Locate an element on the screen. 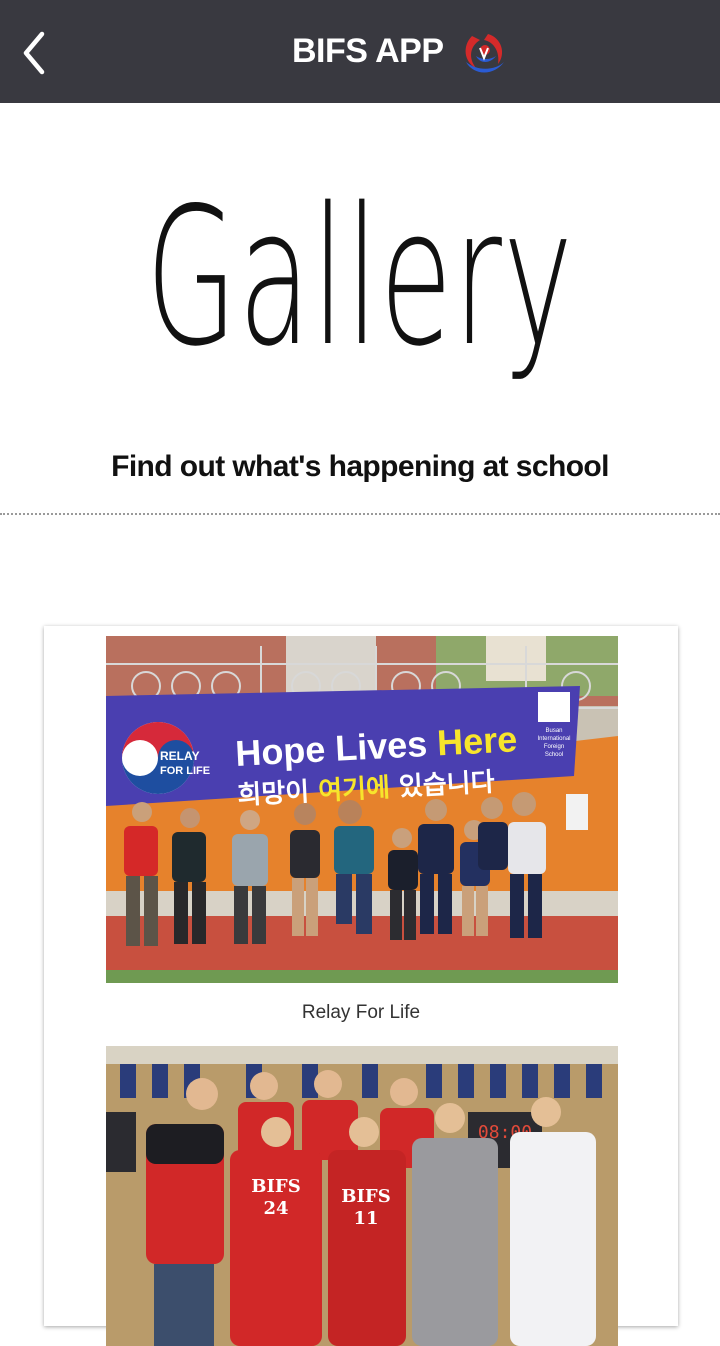  dotted-divider is located at coordinates (360, 514).